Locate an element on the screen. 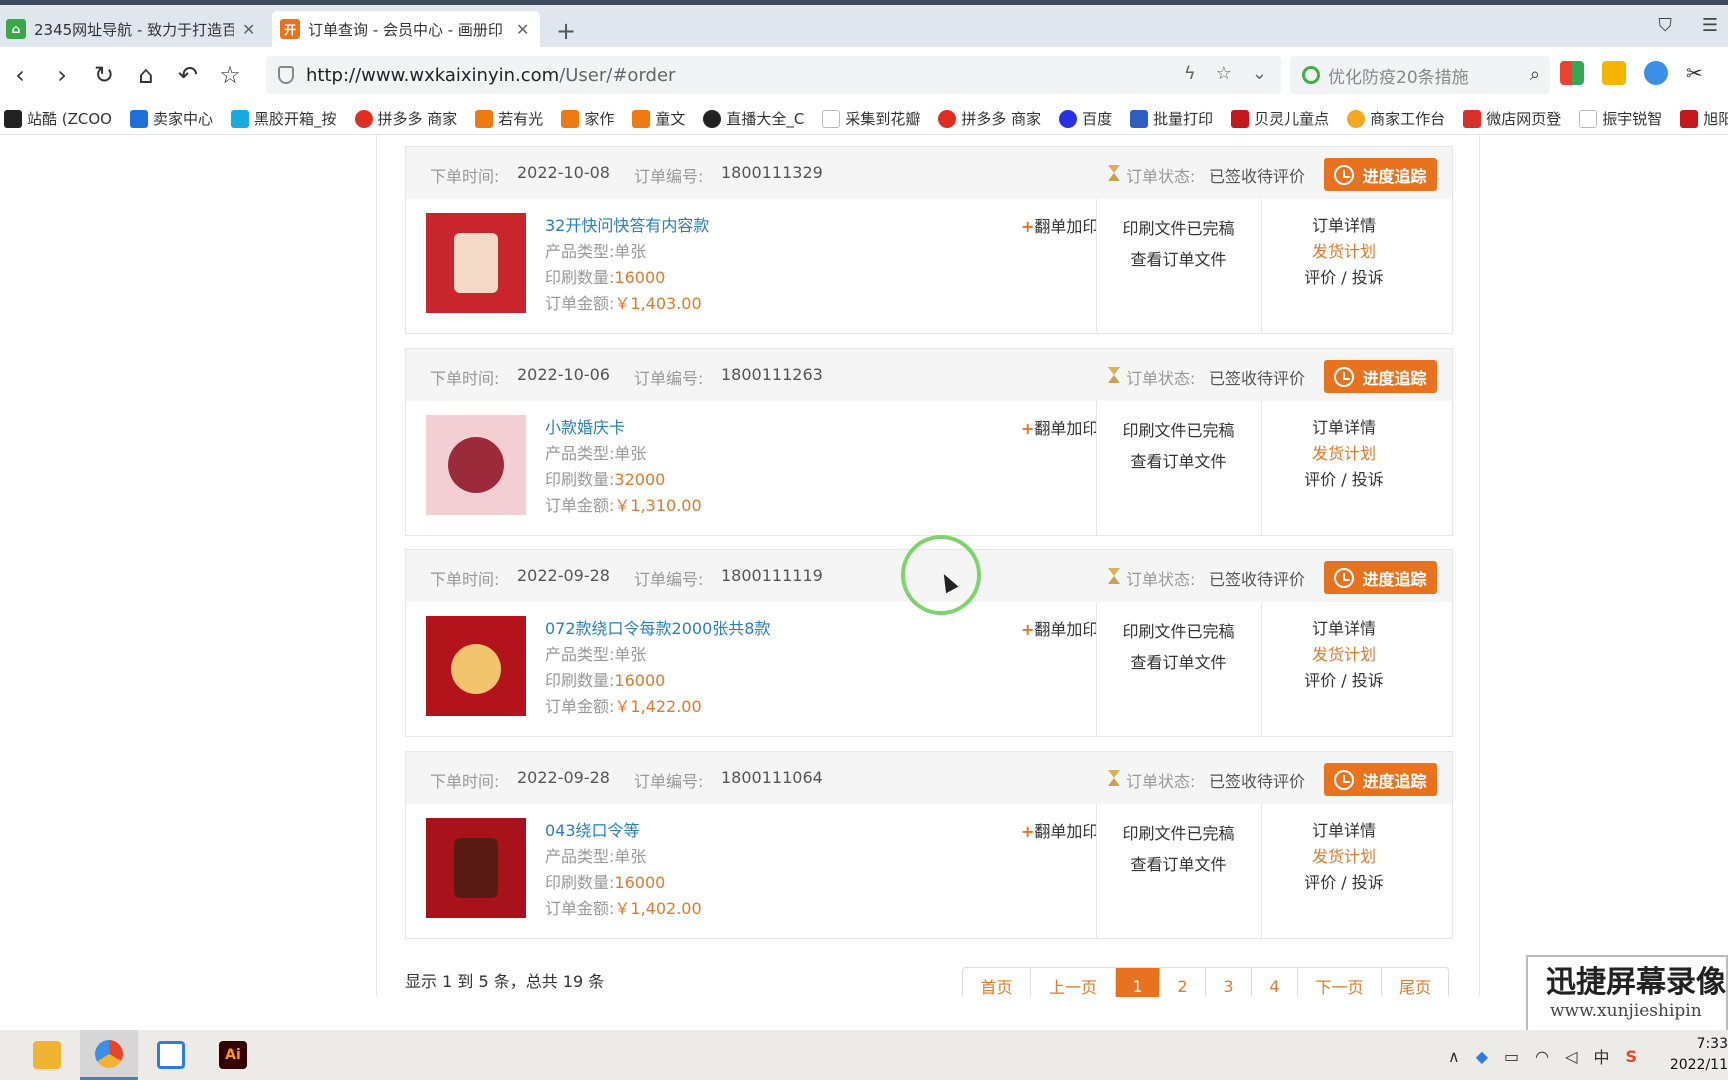  tray-app-icon: ◆ is located at coordinates (1482, 1056).